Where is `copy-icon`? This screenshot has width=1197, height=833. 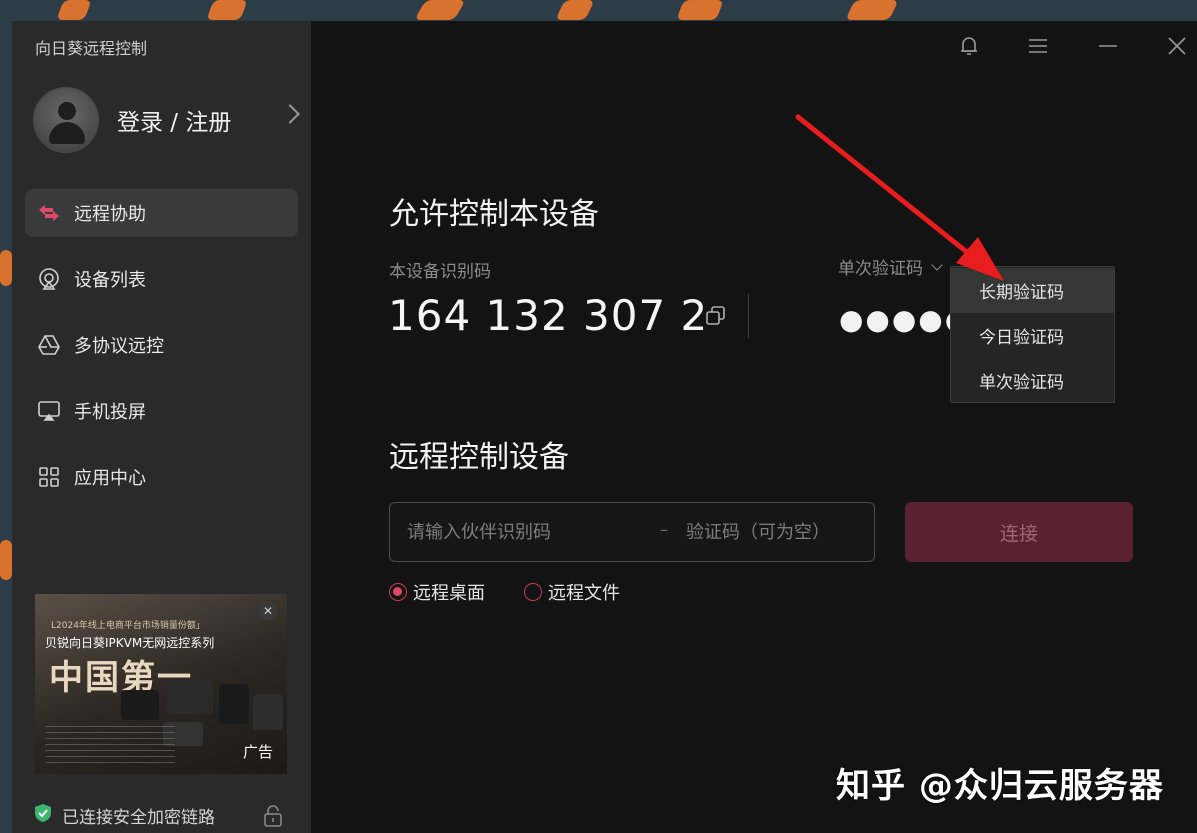
copy-icon is located at coordinates (716, 318).